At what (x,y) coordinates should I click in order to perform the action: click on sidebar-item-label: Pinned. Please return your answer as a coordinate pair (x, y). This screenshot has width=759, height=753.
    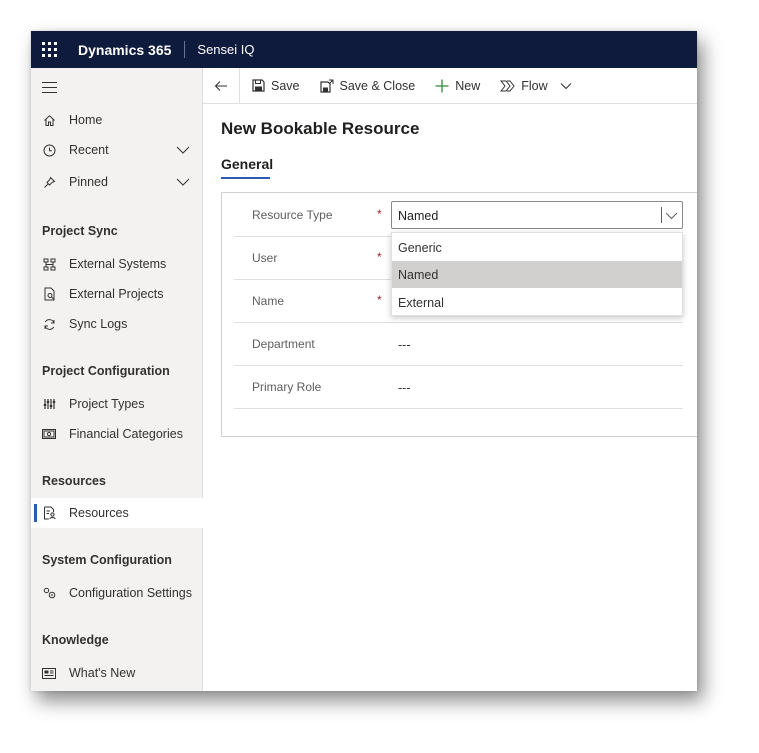
    Looking at the image, I should click on (88, 182).